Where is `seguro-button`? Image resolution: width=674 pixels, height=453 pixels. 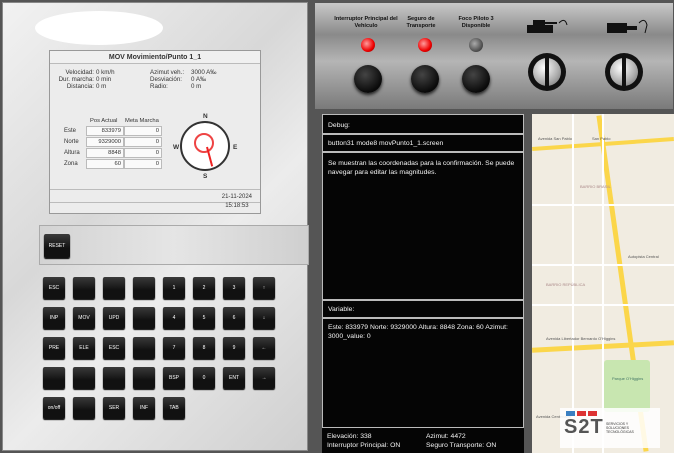
seguro-button is located at coordinates (425, 79).